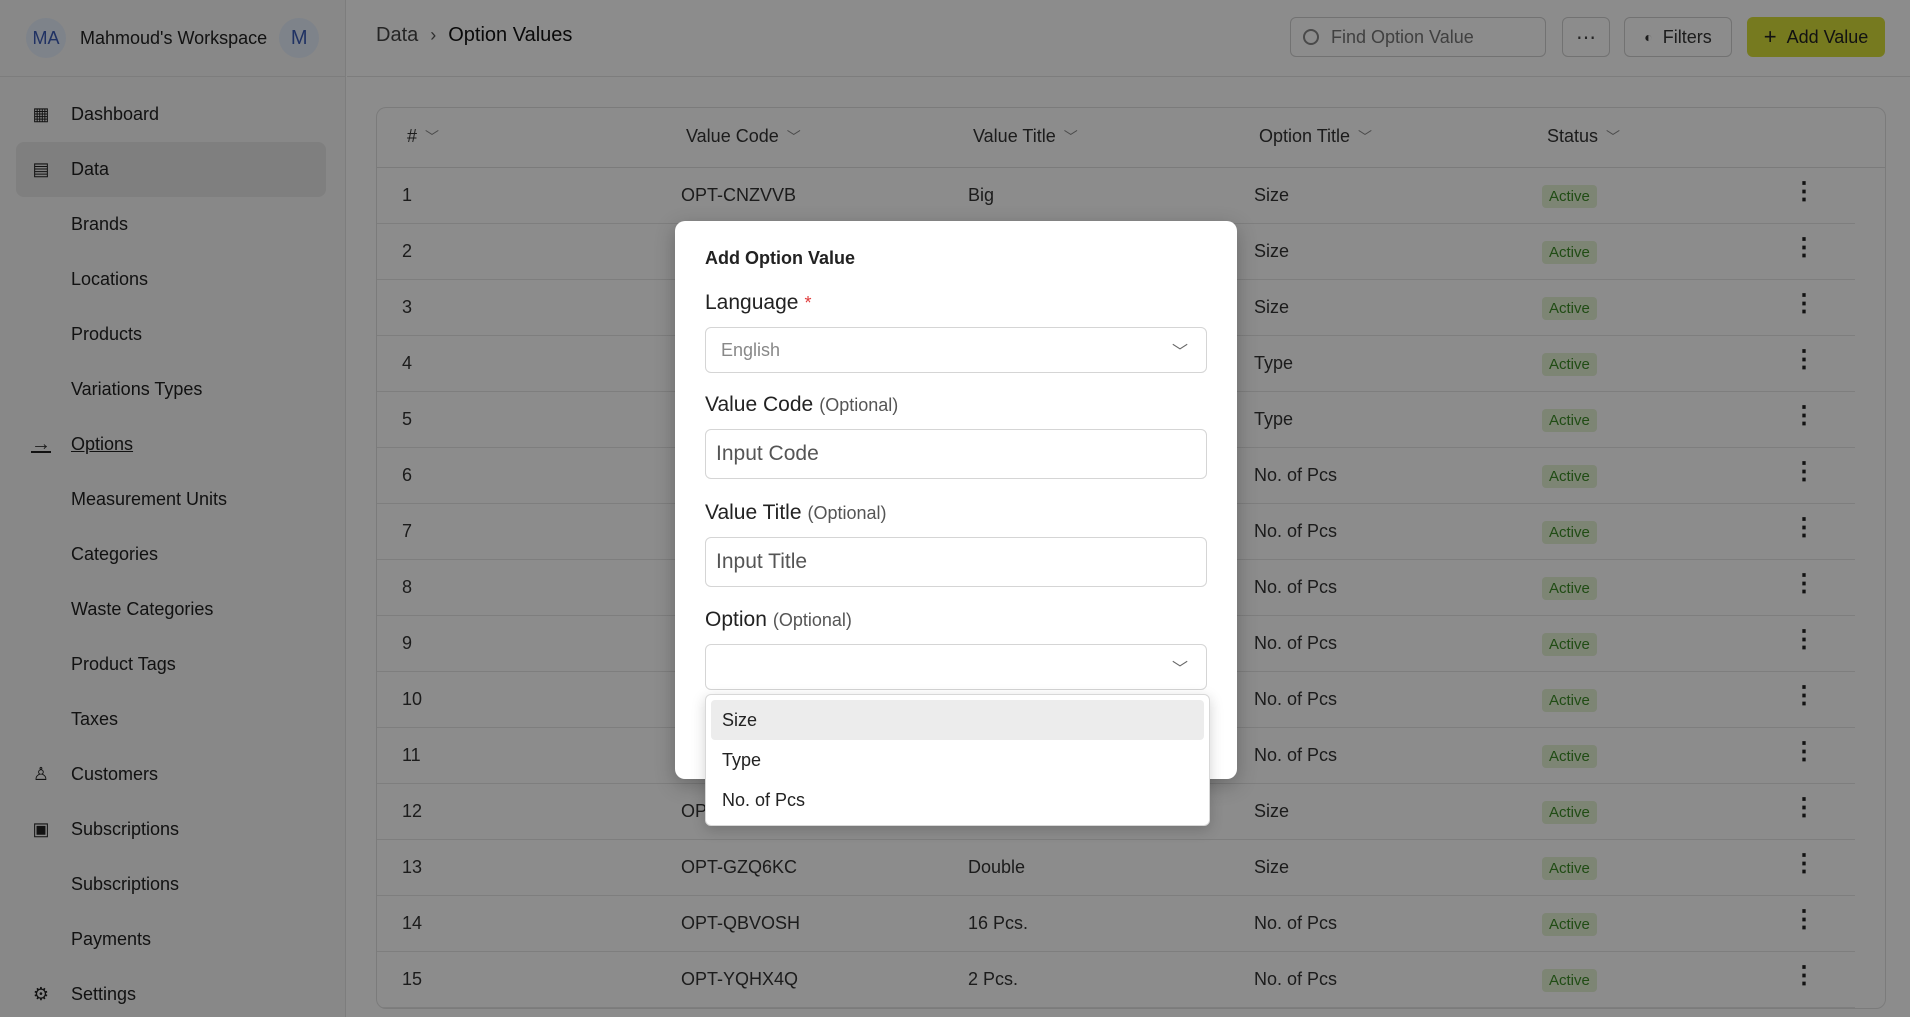 The image size is (1910, 1017). Describe the element at coordinates (796, 512) in the screenshot. I see `value-title-label: Value Title (Optional)` at that location.